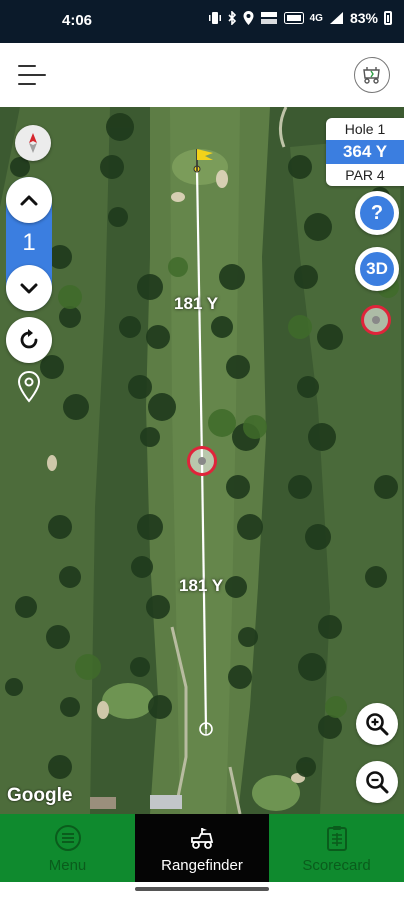  I want to click on distance-to-pin-label: 181 Y, so click(196, 303).